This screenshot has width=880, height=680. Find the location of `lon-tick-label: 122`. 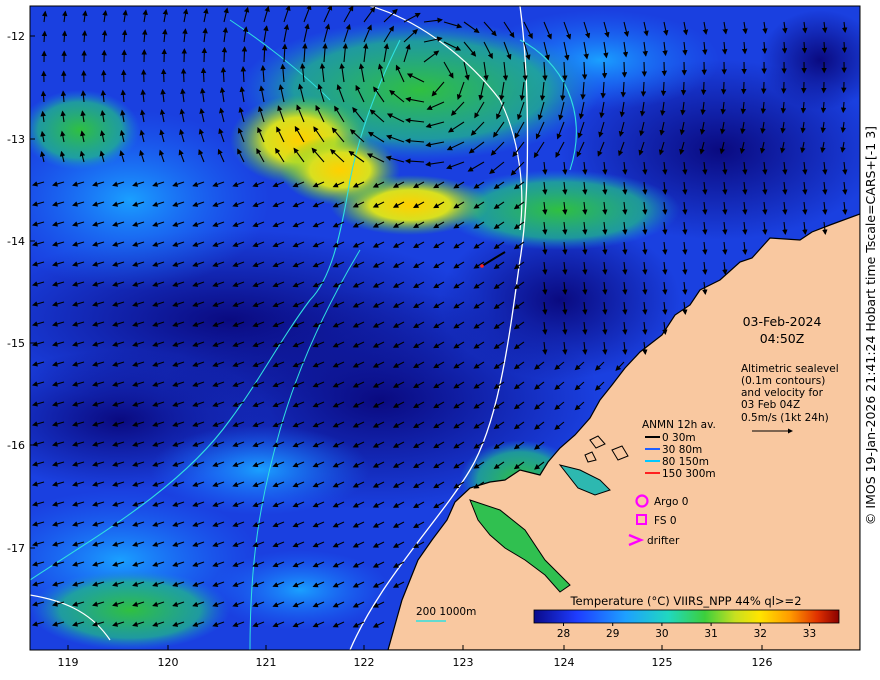

lon-tick-label: 122 is located at coordinates (364, 662).